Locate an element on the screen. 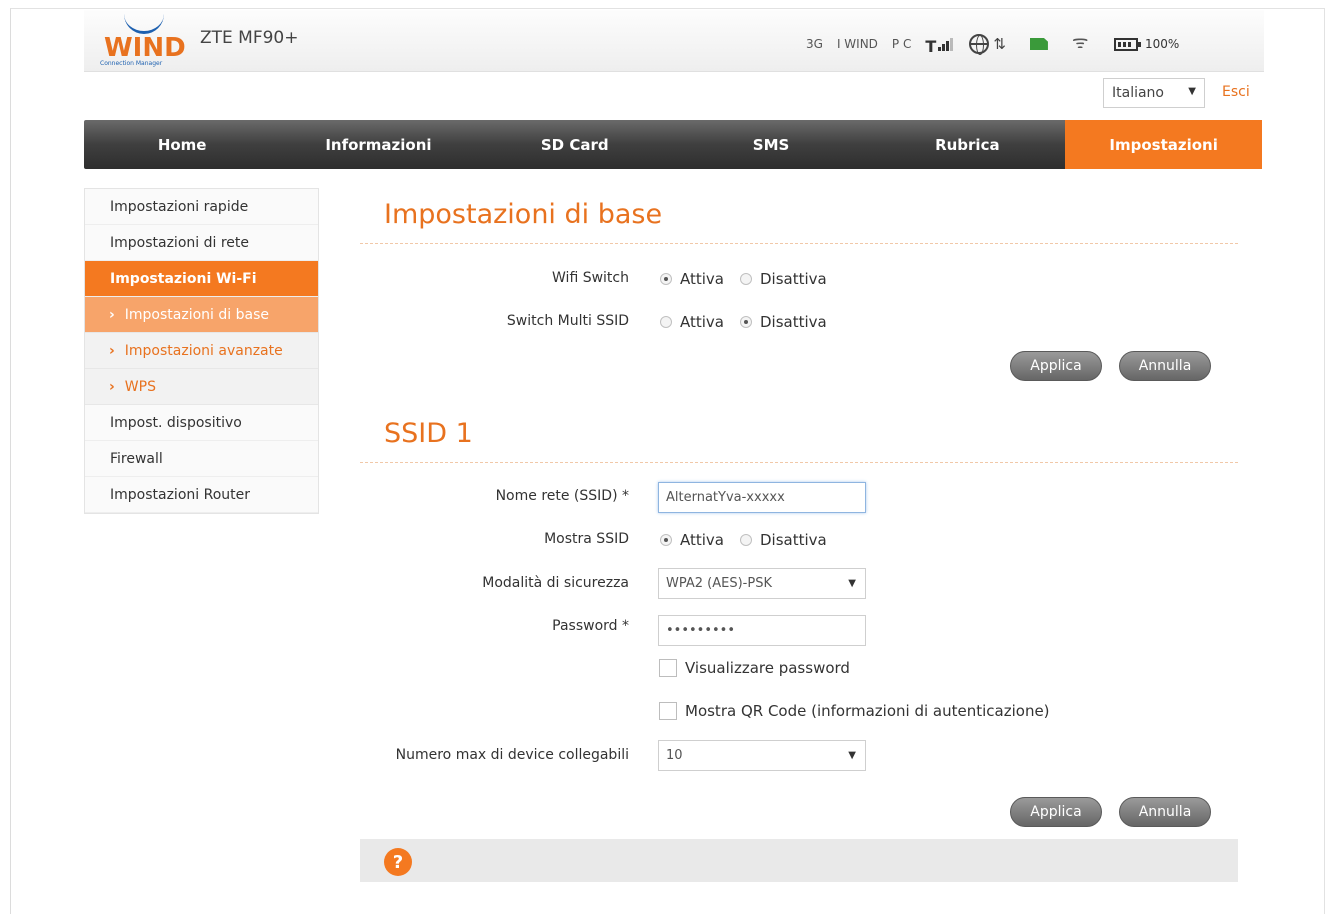 The width and height of the screenshot is (1335, 914). network-type: 3G is located at coordinates (814, 44).